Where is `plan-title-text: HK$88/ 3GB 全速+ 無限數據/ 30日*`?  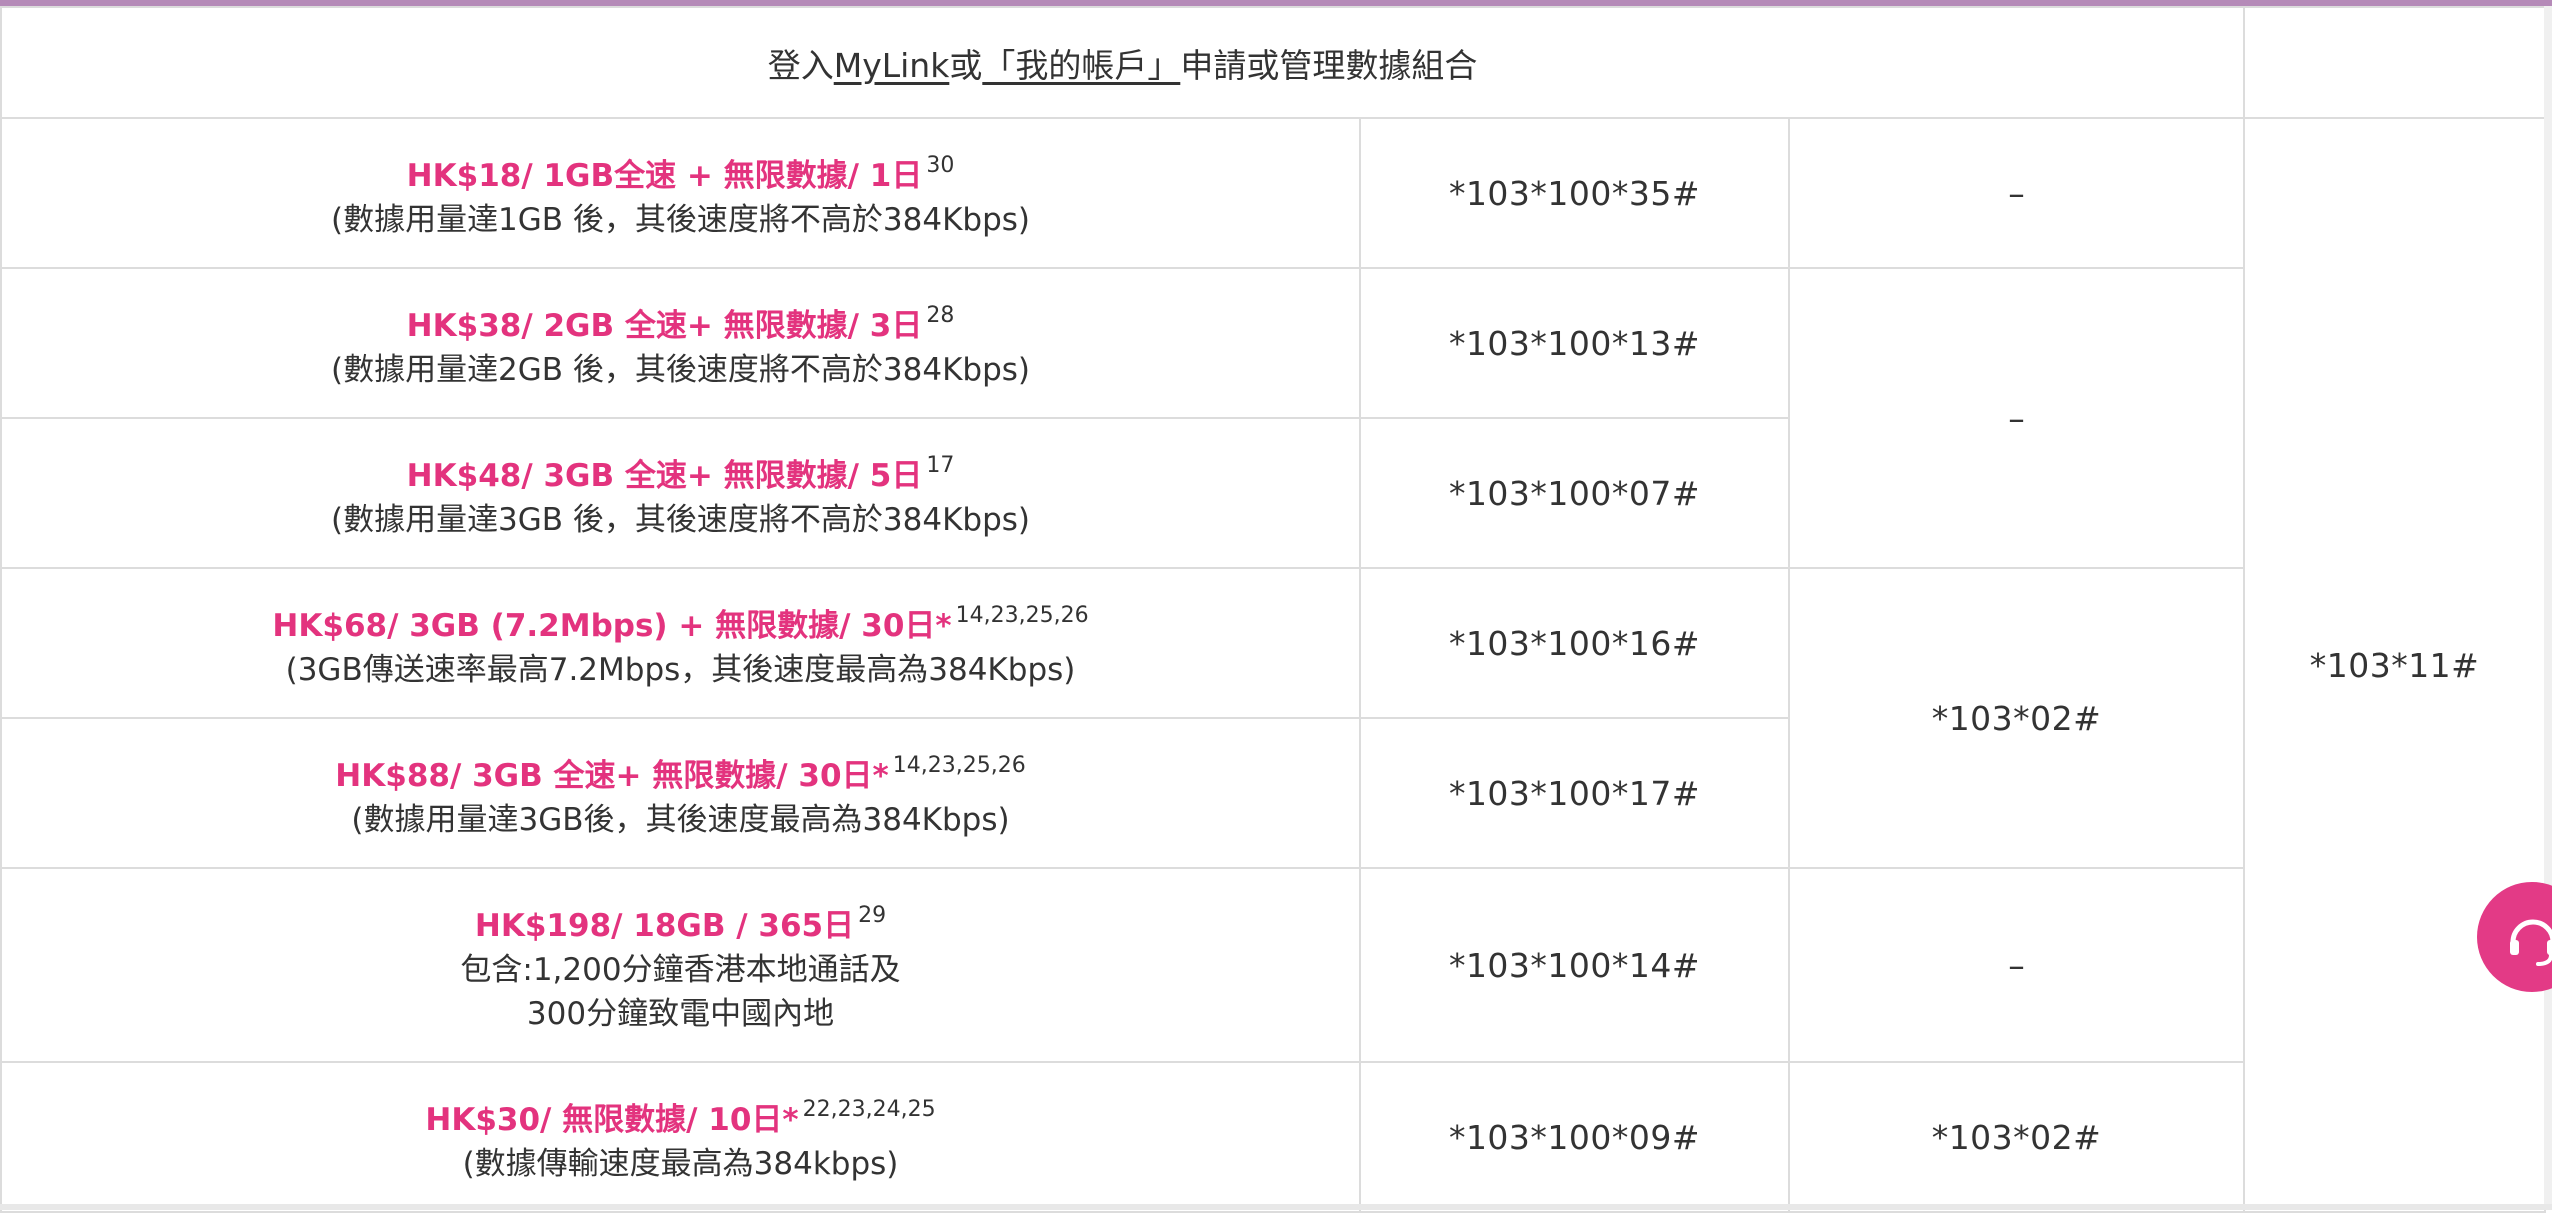 plan-title-text: HK$88/ 3GB 全速+ 無限數據/ 30日* is located at coordinates (612, 776).